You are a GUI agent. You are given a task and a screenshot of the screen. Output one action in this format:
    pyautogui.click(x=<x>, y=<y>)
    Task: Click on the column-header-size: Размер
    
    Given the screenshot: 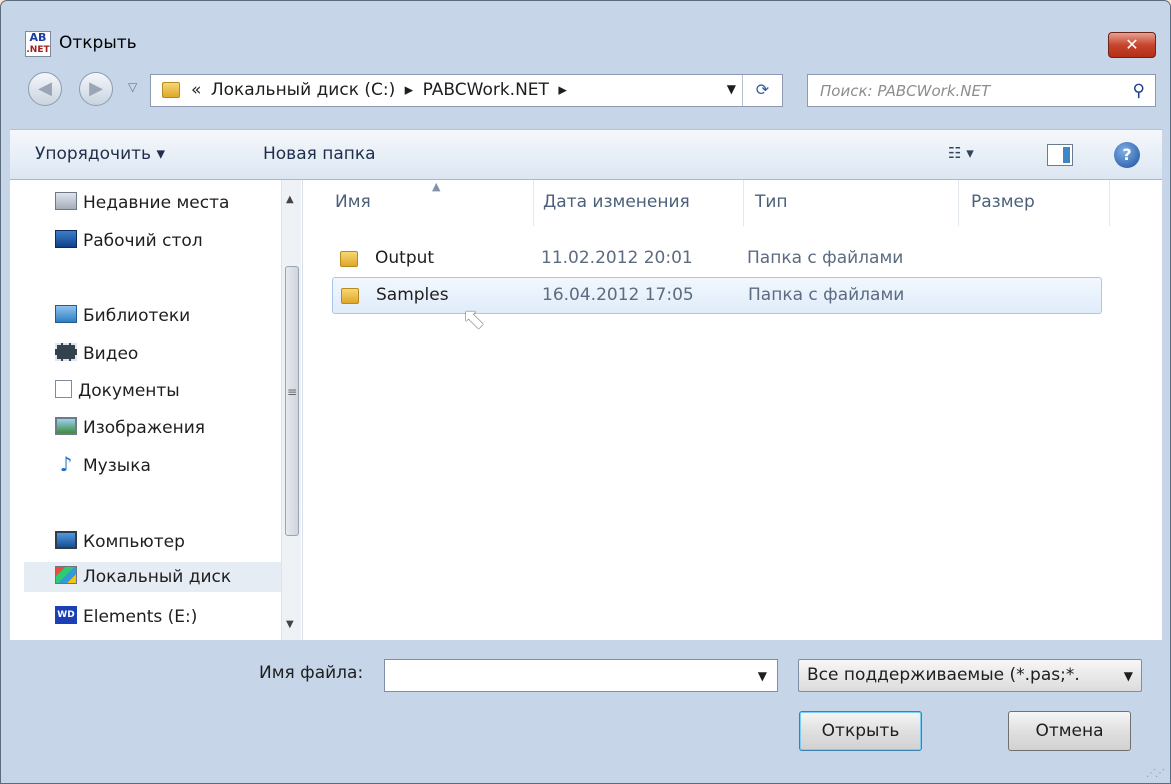 What is the action you would take?
    pyautogui.click(x=1003, y=202)
    